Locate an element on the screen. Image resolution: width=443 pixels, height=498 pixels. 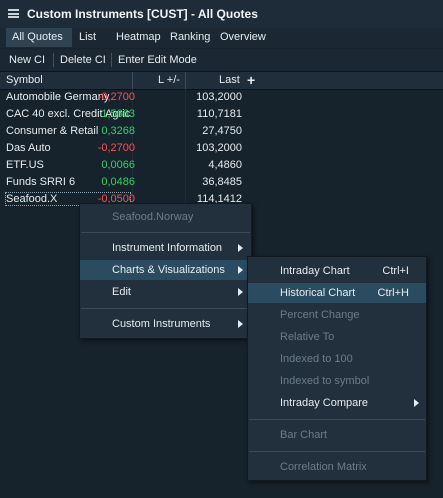
shortcut-label: Ctrl+H is located at coordinates (393, 293).